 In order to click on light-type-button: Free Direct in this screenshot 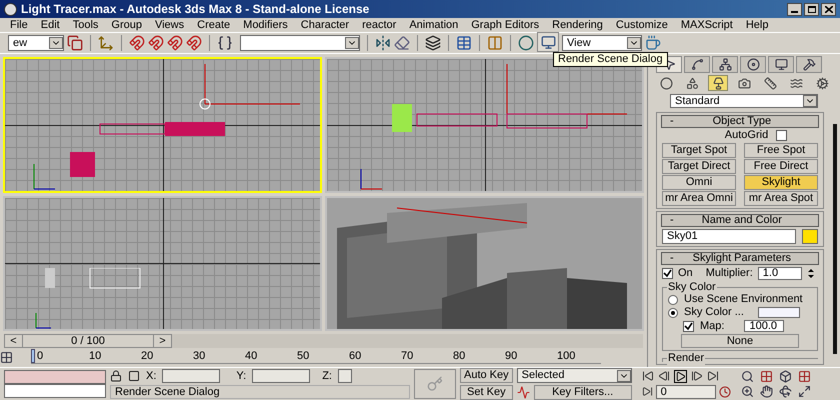, I will do `click(781, 166)`.